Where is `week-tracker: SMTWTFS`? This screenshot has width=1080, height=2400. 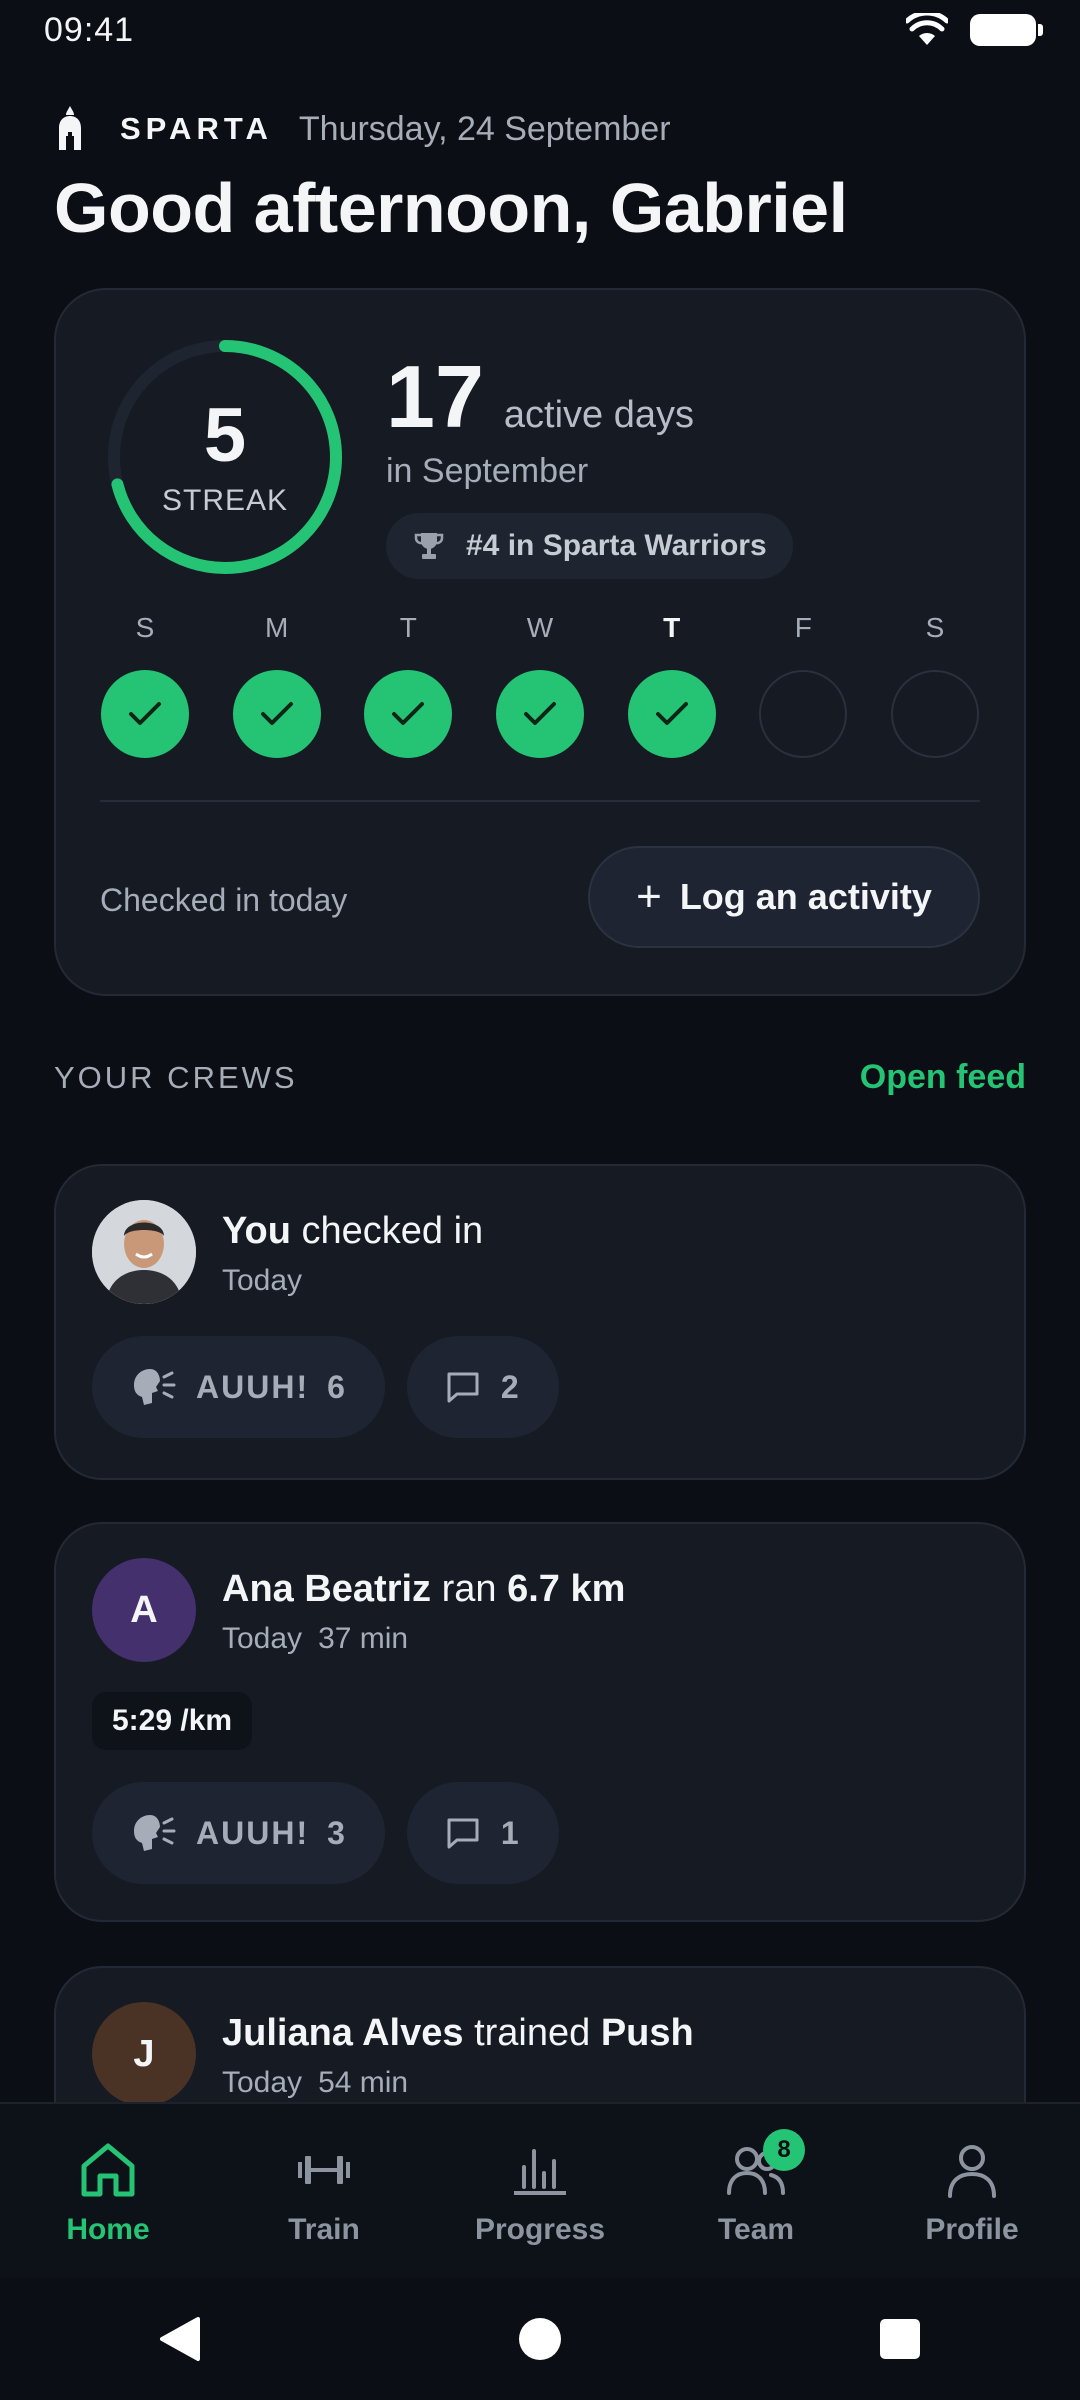
week-tracker: SMTWTFS is located at coordinates (540, 685).